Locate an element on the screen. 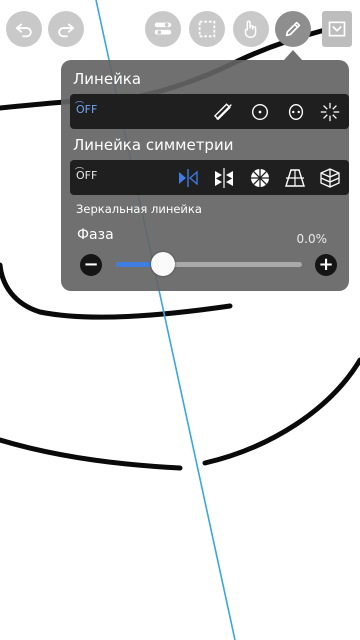 The height and width of the screenshot is (640, 360). undo-button is located at coordinates (24, 29).